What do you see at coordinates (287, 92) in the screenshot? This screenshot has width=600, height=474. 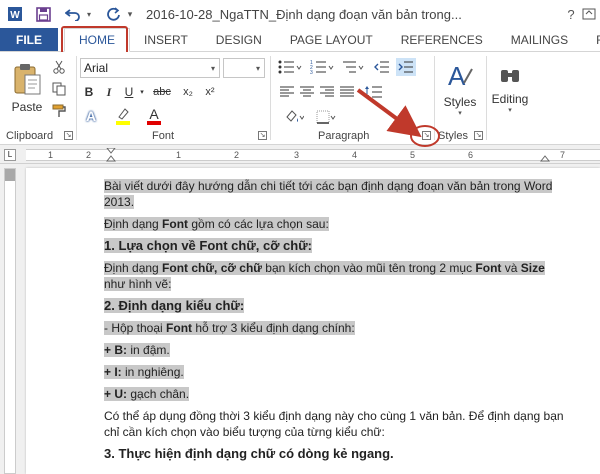 I see `align-left-button` at bounding box center [287, 92].